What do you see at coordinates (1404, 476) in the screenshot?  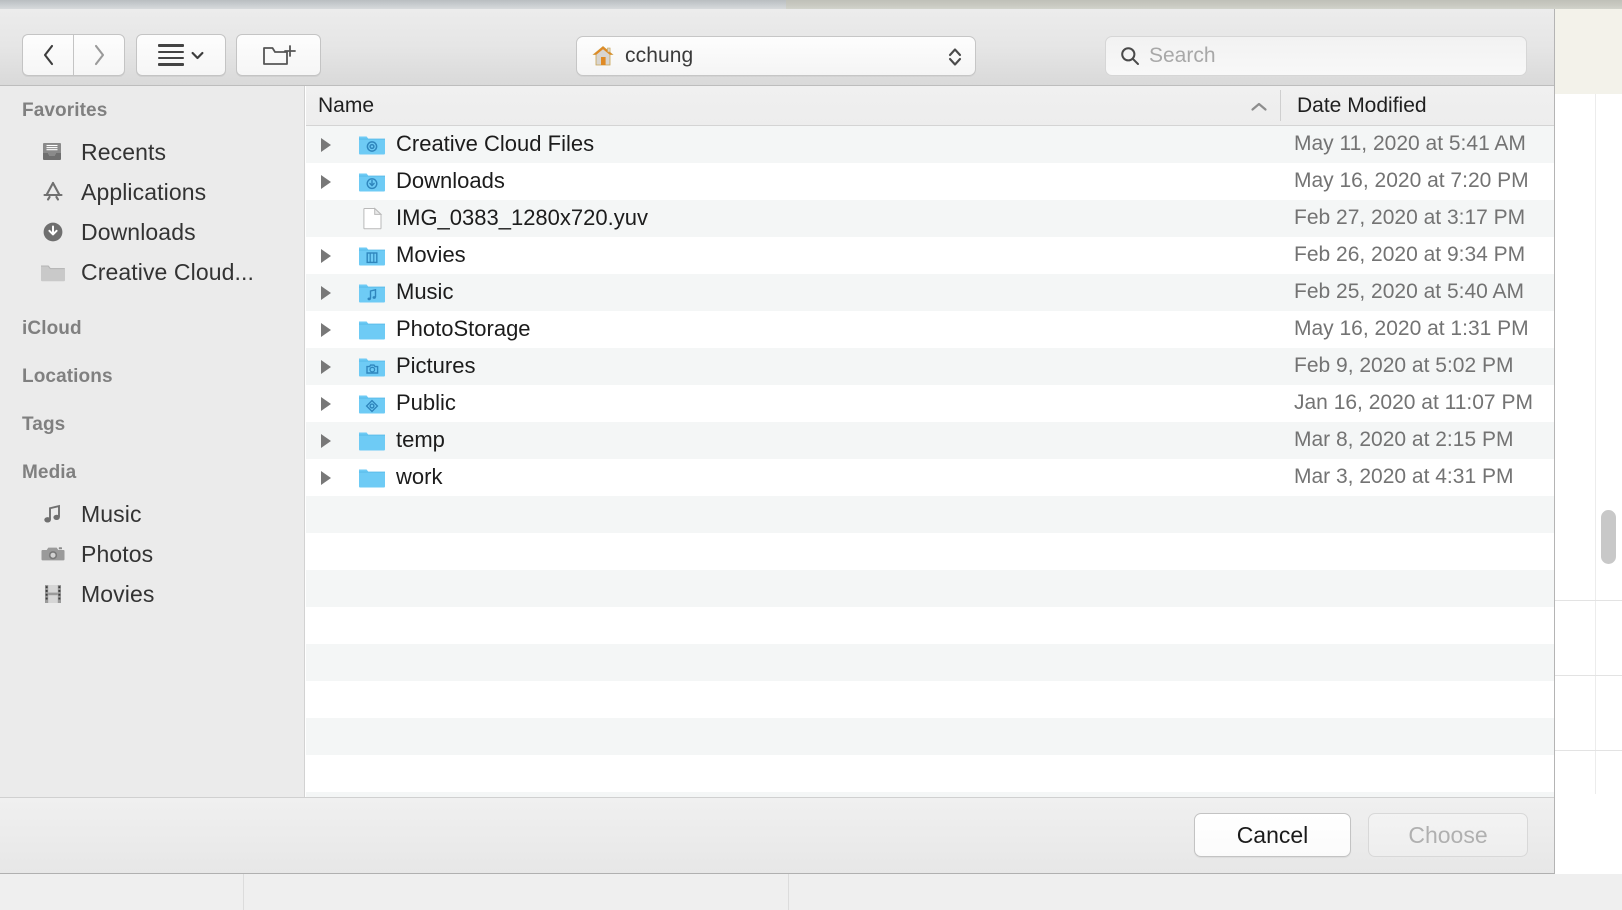 I see `file-date-modified: Mar 3, 2020 at 4:31 PM` at bounding box center [1404, 476].